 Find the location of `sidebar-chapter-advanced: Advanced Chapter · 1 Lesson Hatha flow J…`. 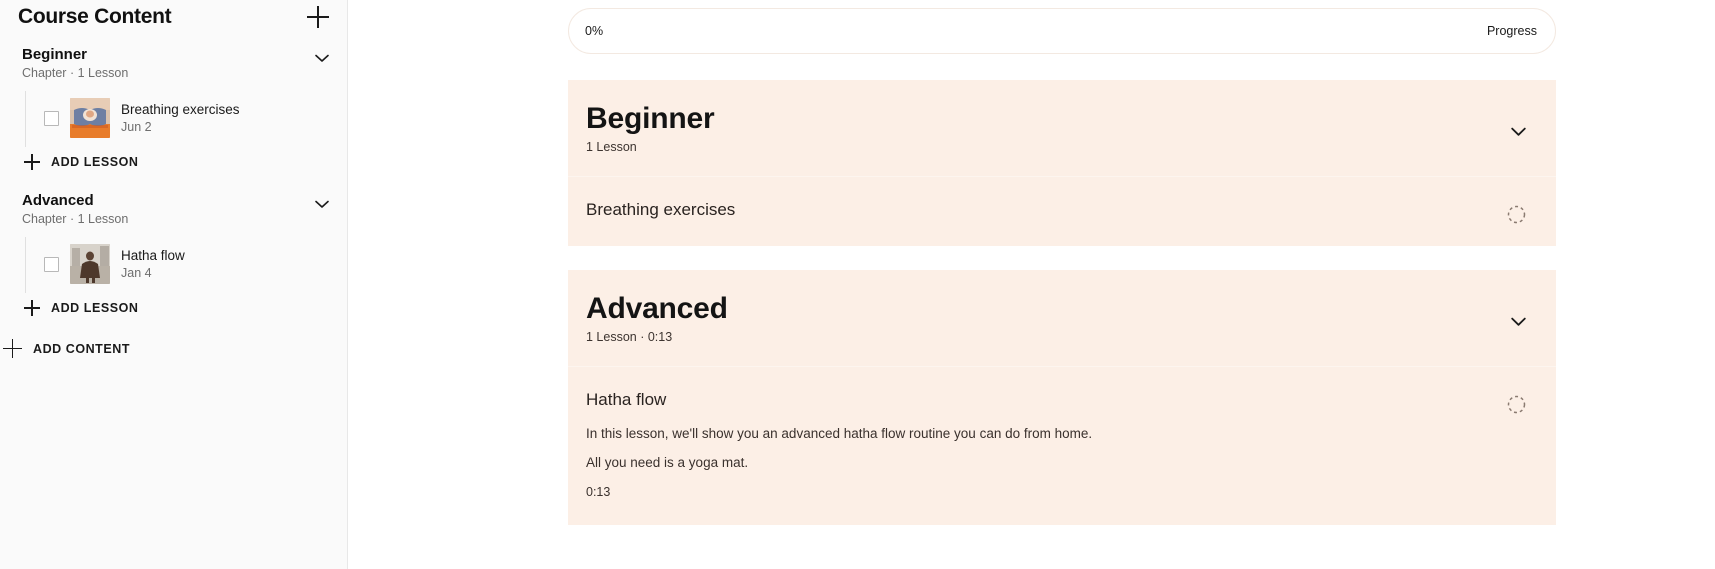

sidebar-chapter-advanced: Advanced Chapter · 1 Lesson Hatha flow J… is located at coordinates (173, 253).